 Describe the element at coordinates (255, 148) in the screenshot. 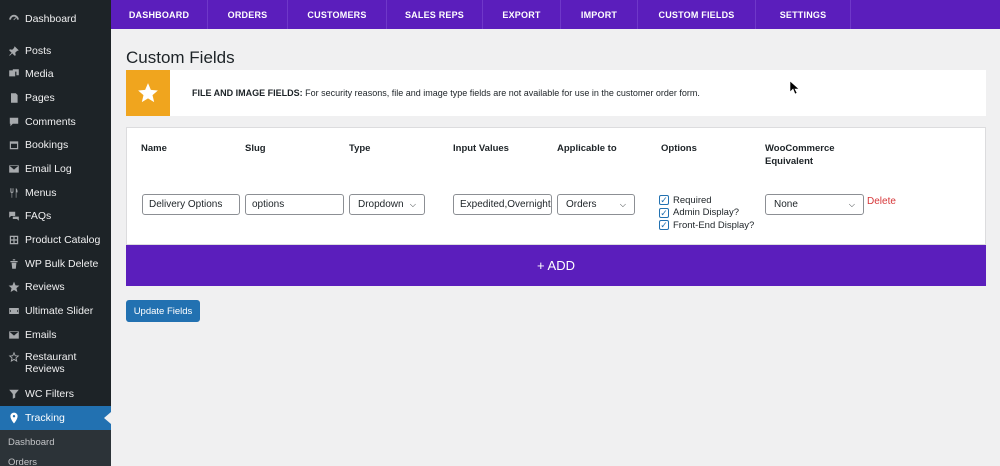

I see `header-slug: Slug` at that location.